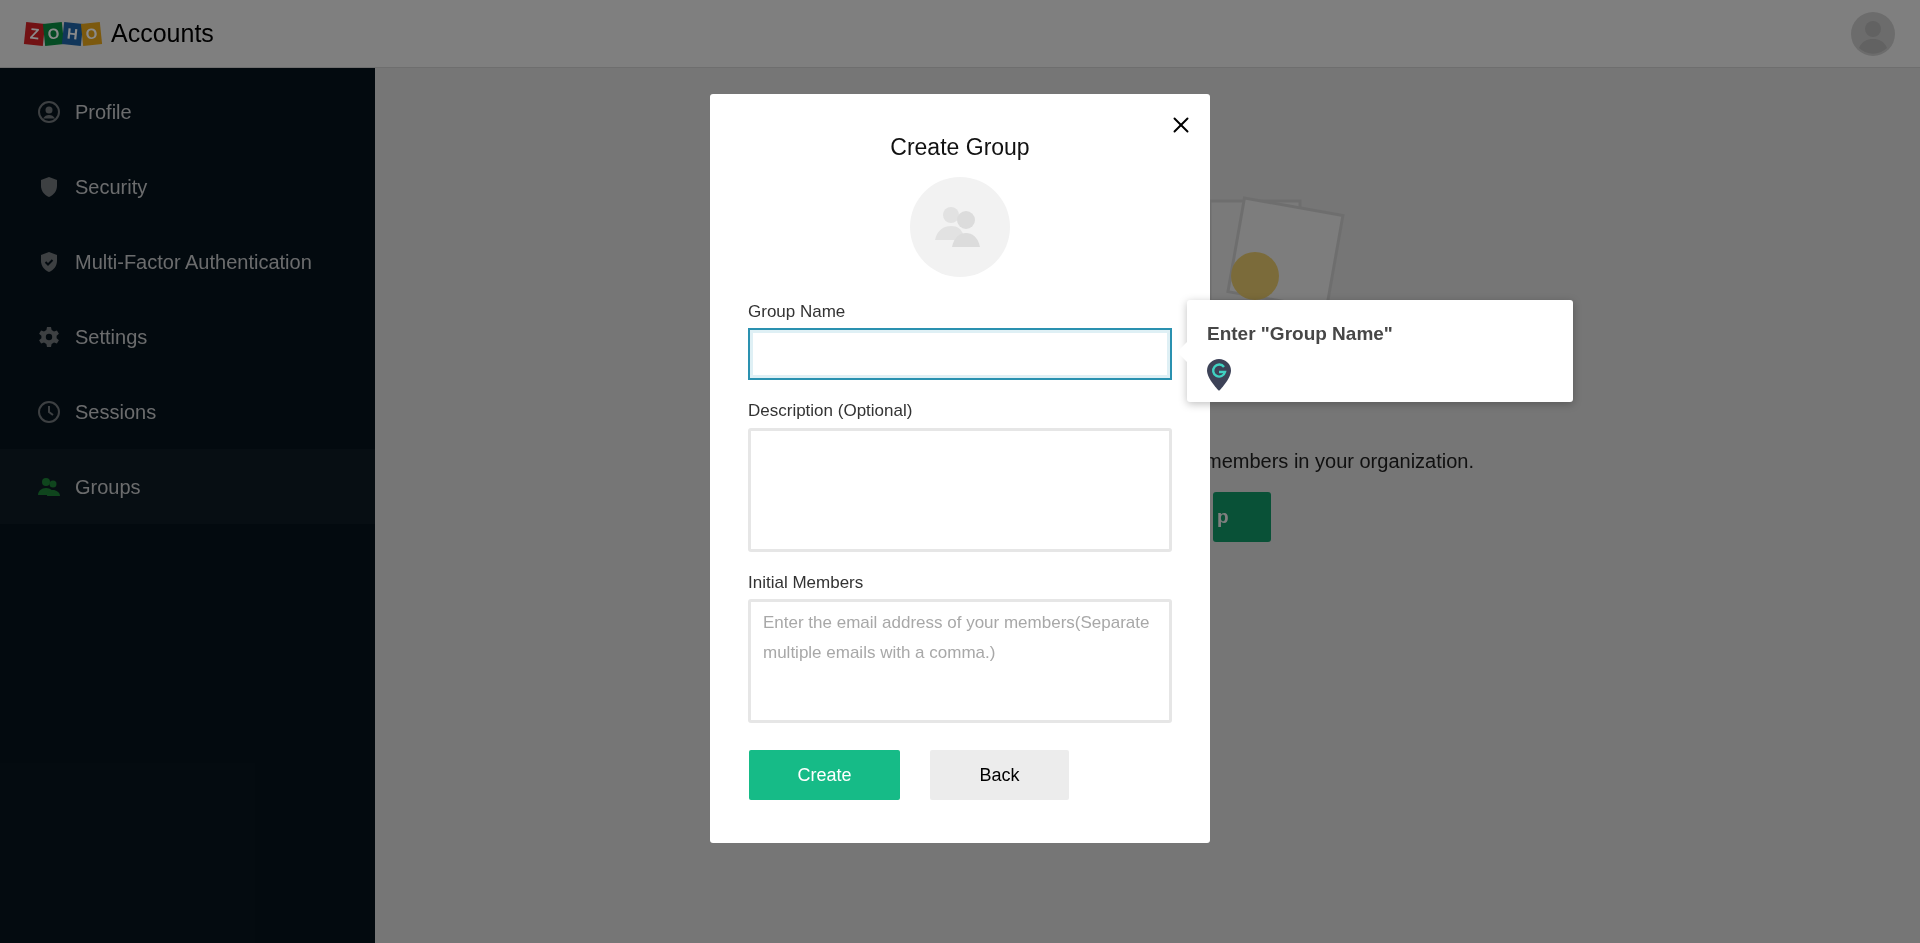 The image size is (1920, 943). I want to click on location-pin-icon, so click(1219, 374).